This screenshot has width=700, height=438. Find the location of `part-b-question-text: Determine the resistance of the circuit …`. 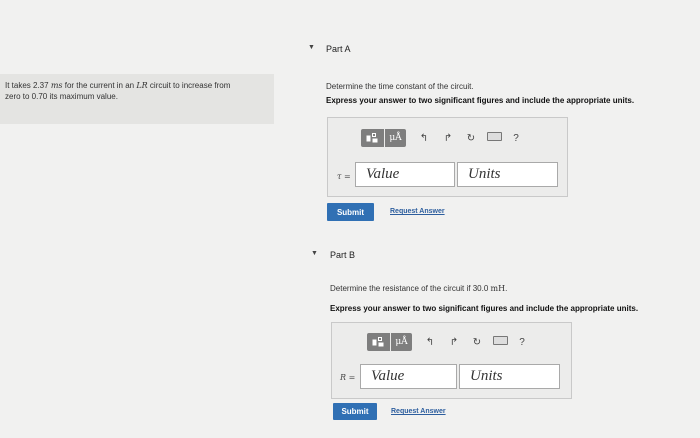

part-b-question-text: Determine the resistance of the circuit … is located at coordinates (410, 288).